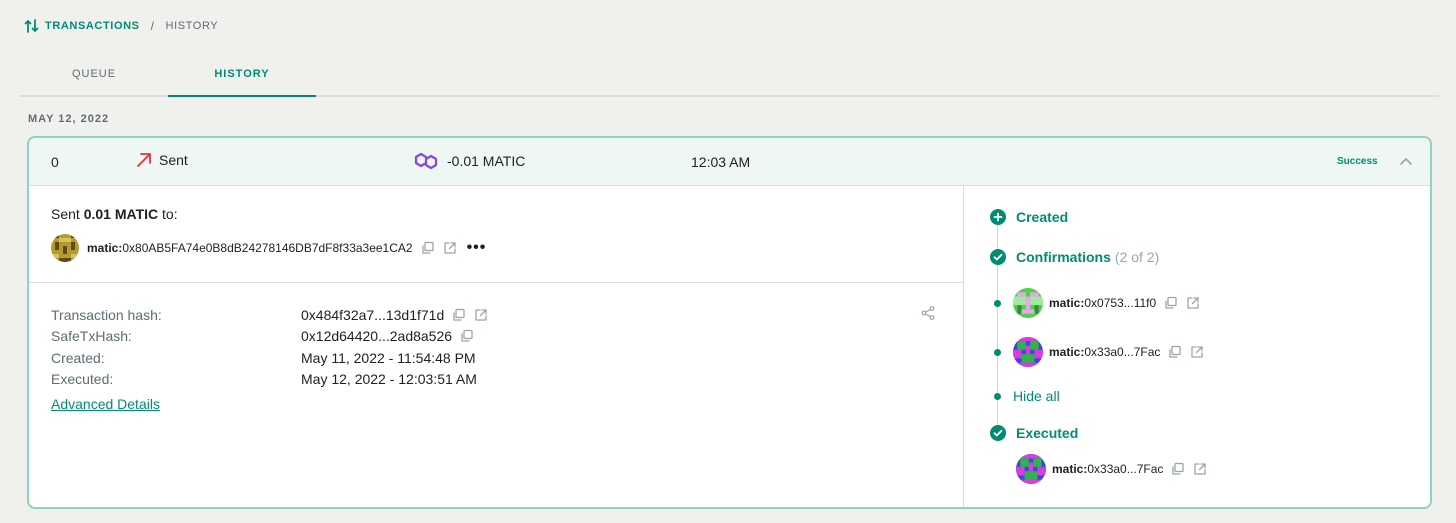 The width and height of the screenshot is (1456, 523). Describe the element at coordinates (121, 214) in the screenshot. I see `sent-amount: 0.01 MATIC` at that location.